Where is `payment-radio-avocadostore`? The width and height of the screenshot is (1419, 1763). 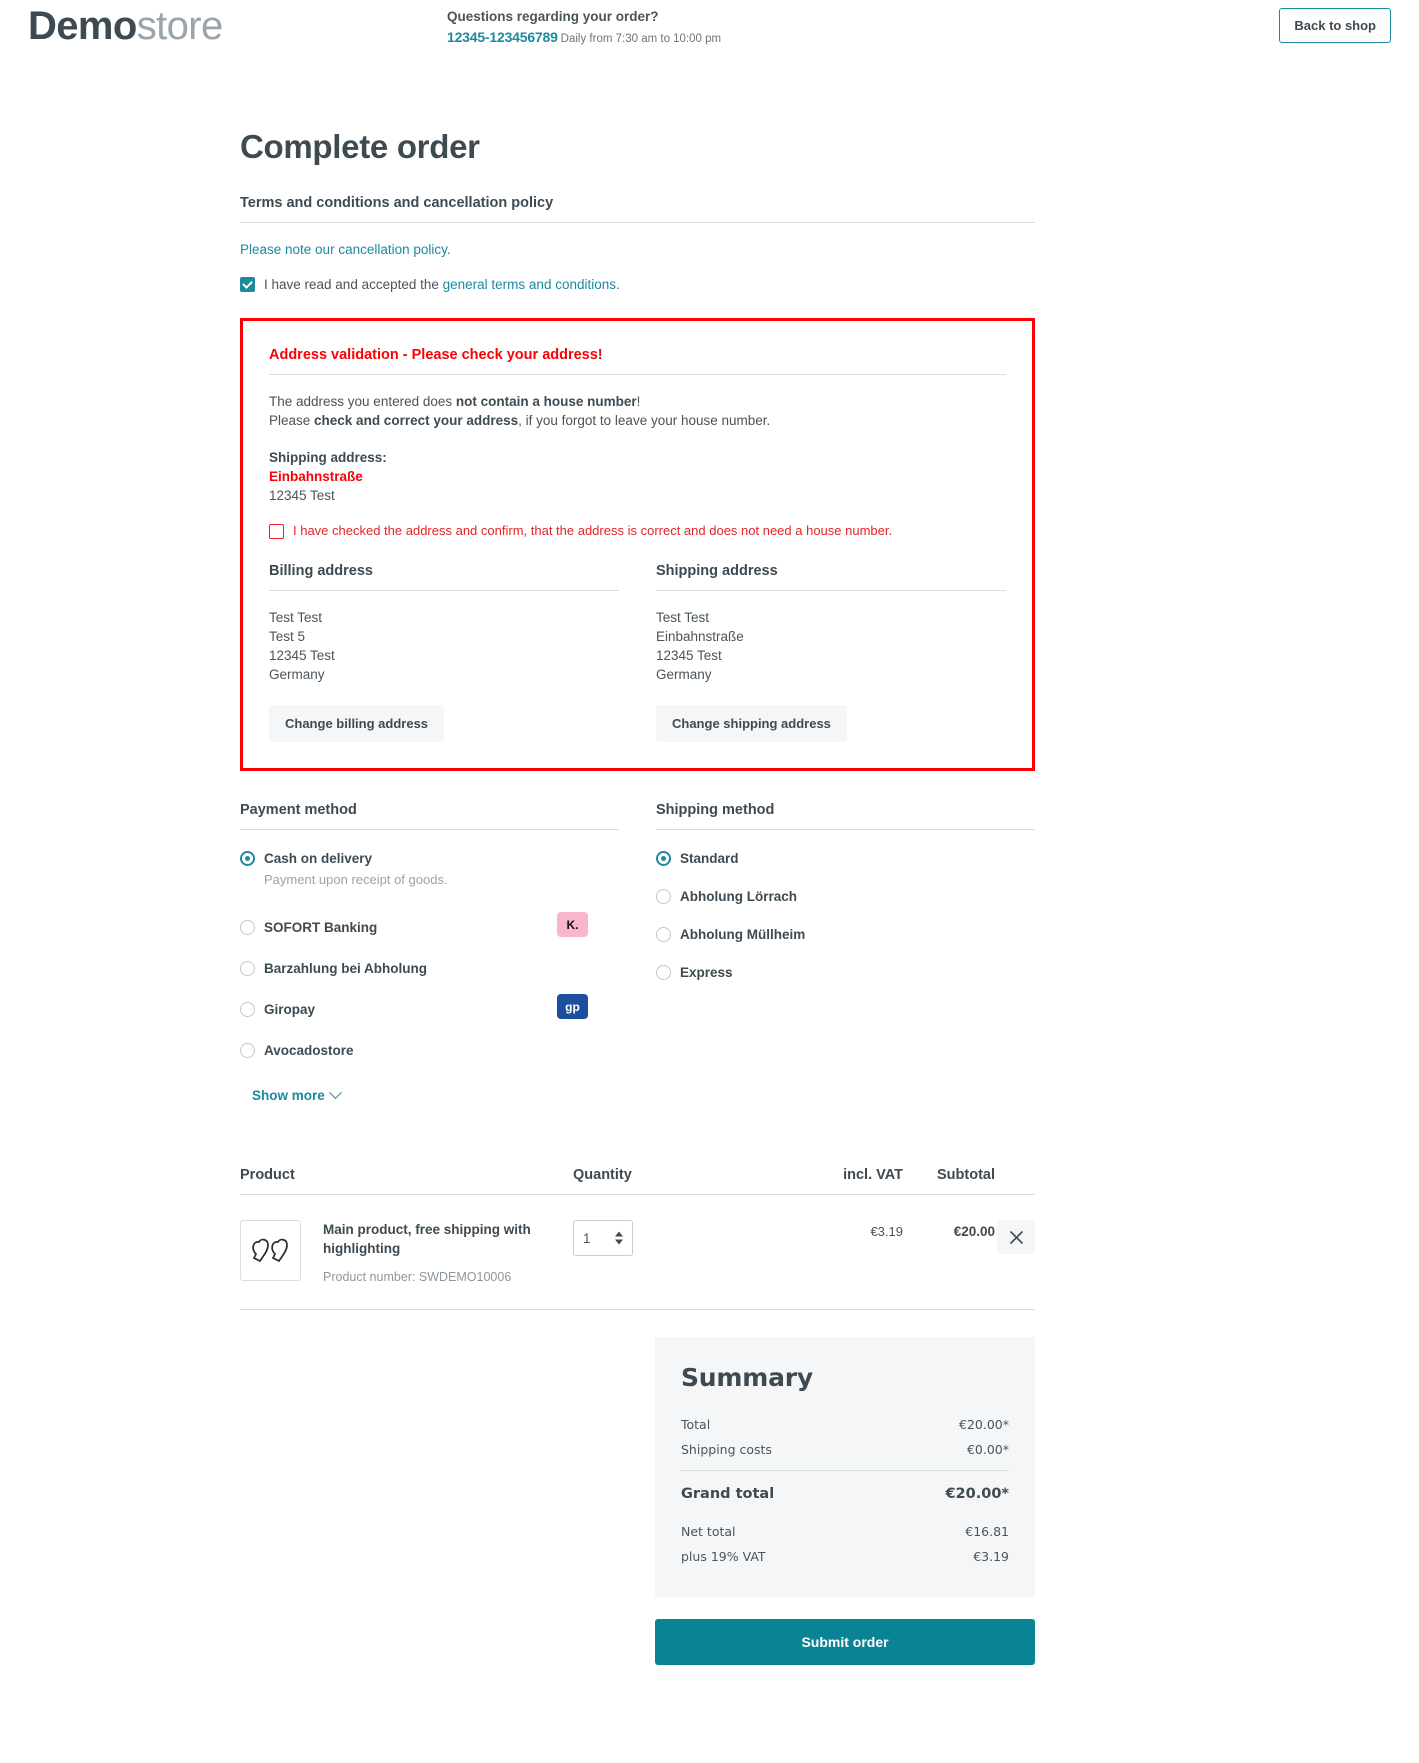
payment-radio-avocadostore is located at coordinates (247, 1050).